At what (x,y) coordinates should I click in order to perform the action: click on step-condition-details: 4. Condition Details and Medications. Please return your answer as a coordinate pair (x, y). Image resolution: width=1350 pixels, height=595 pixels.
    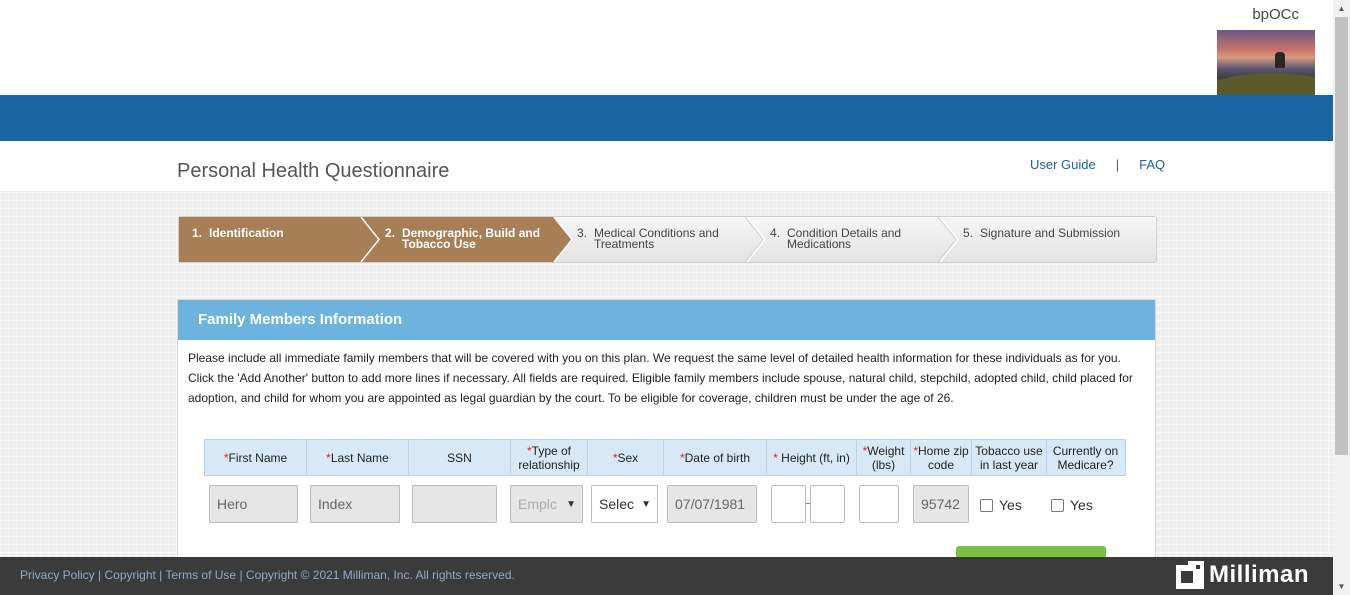
    Looking at the image, I should click on (838, 238).